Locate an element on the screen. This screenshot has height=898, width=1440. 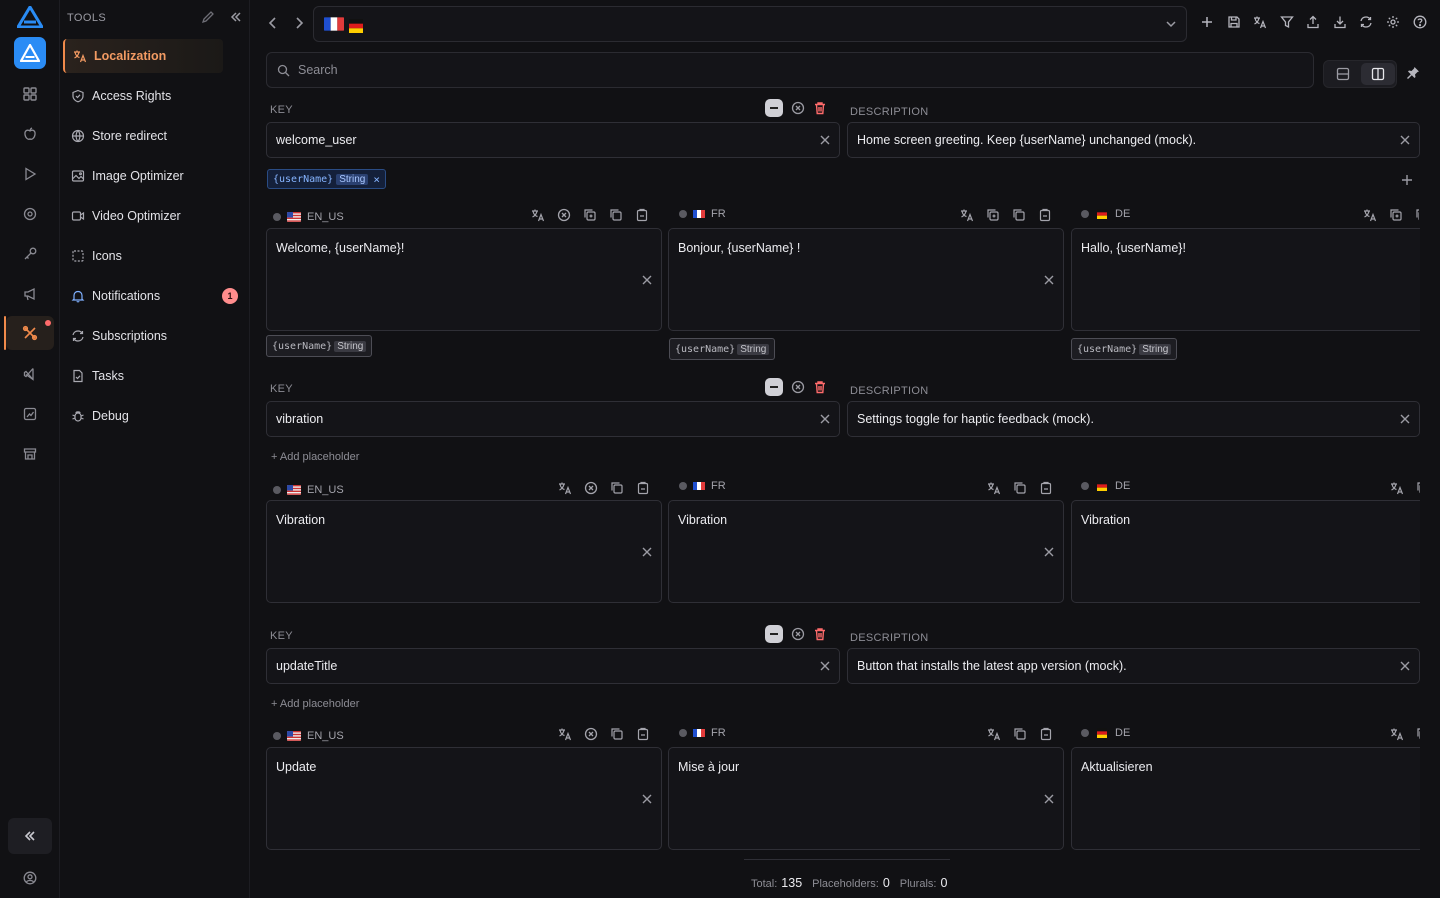
pin-icon is located at coordinates (1413, 73).